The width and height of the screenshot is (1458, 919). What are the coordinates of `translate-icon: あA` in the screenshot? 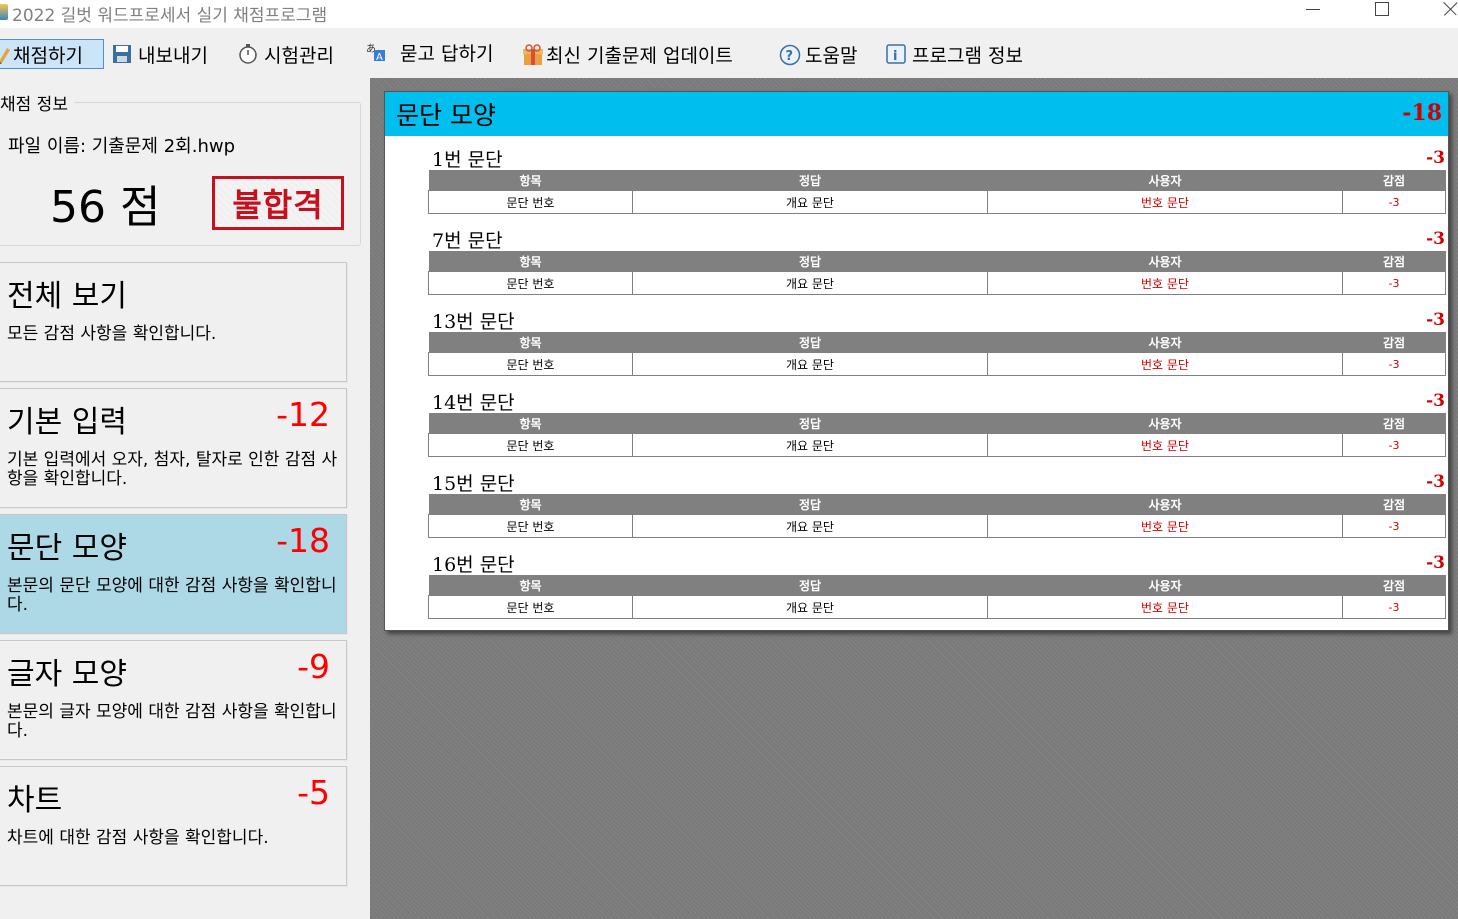 It's located at (376, 52).